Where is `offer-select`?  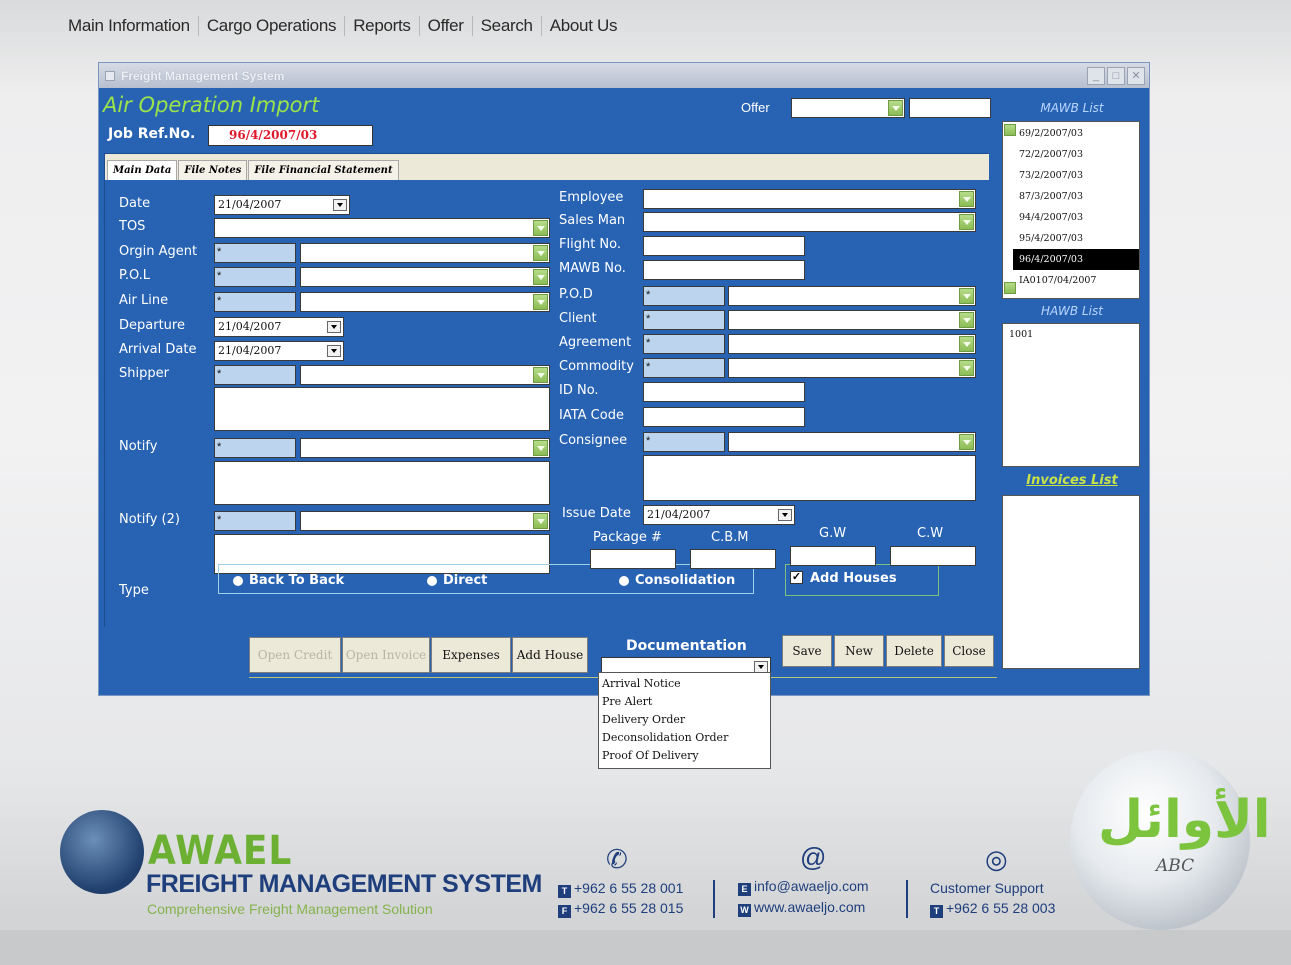 offer-select is located at coordinates (848, 108).